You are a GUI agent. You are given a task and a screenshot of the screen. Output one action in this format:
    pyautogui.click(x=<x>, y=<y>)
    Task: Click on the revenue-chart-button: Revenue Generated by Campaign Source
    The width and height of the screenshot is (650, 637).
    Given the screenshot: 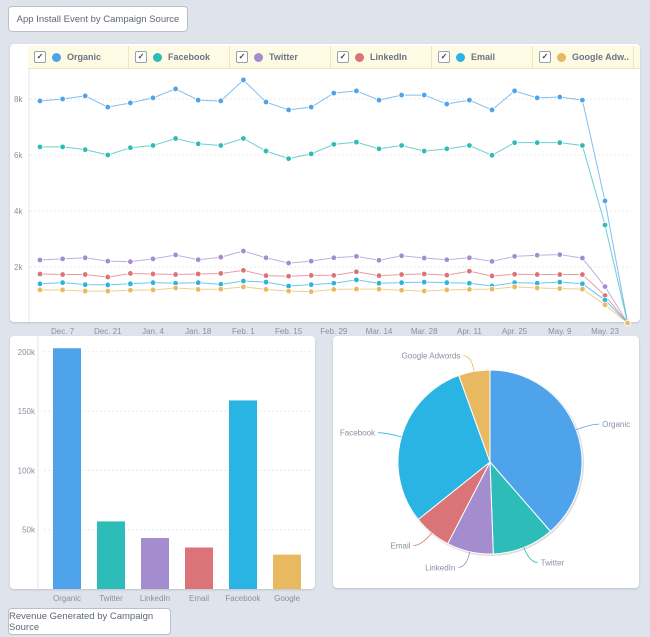 What is the action you would take?
    pyautogui.click(x=89, y=621)
    